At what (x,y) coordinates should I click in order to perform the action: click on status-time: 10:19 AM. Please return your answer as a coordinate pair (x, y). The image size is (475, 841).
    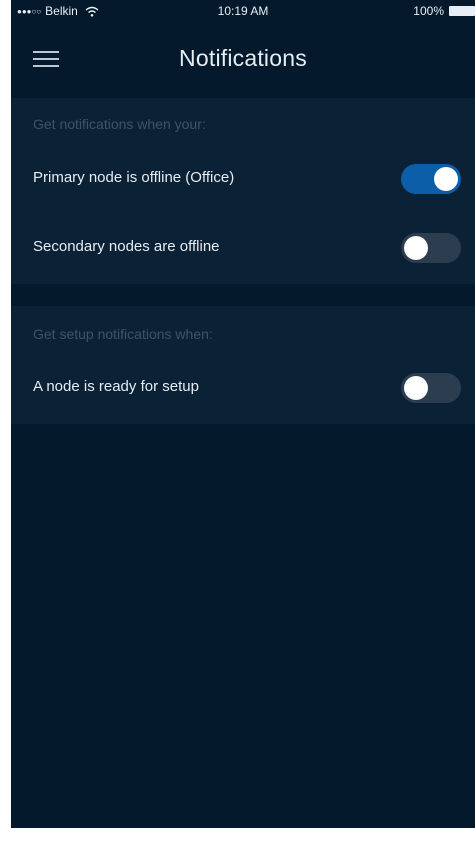
    Looking at the image, I should click on (243, 11).